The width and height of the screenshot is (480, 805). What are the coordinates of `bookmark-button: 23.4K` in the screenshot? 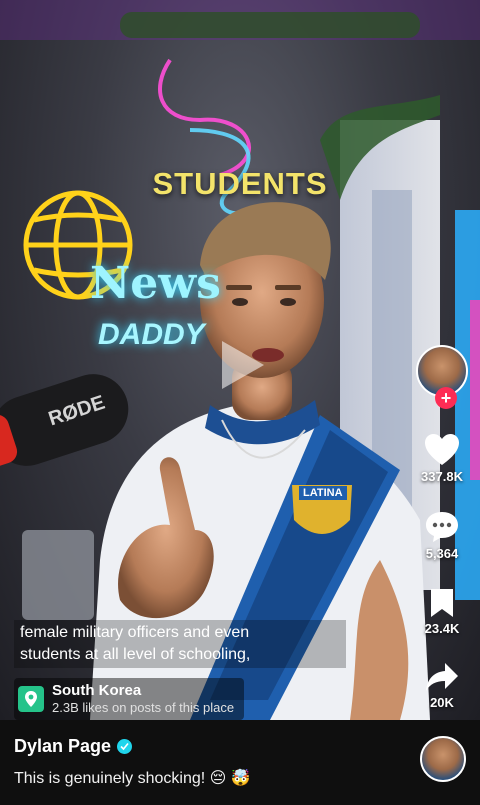 It's located at (442, 611).